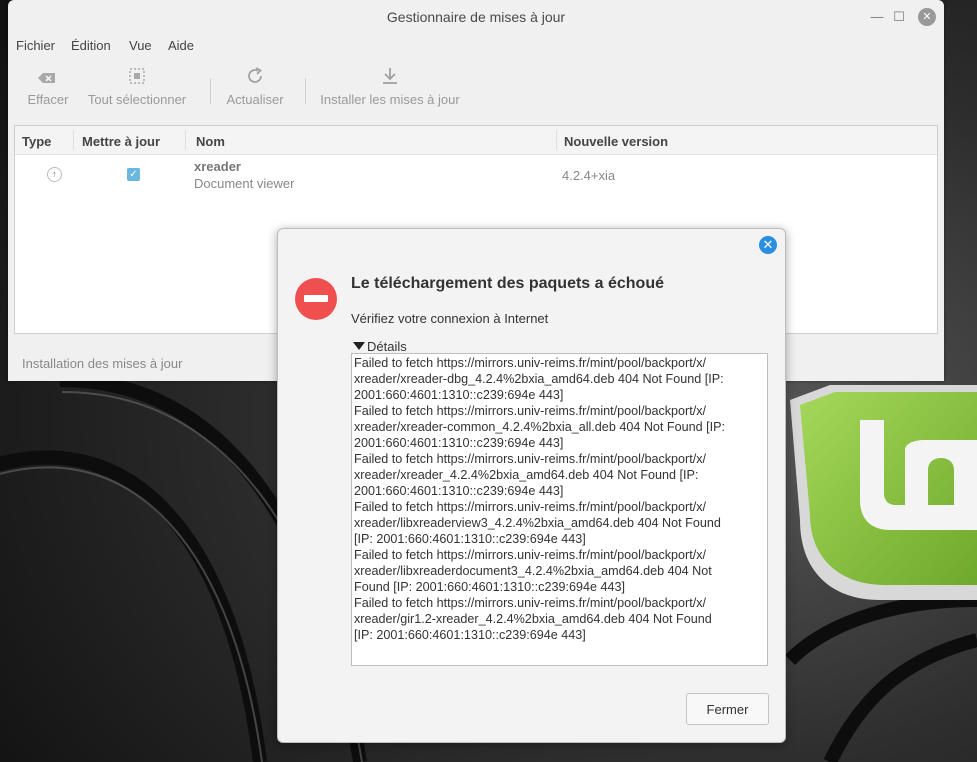  I want to click on clear-label: Effacer, so click(48, 99).